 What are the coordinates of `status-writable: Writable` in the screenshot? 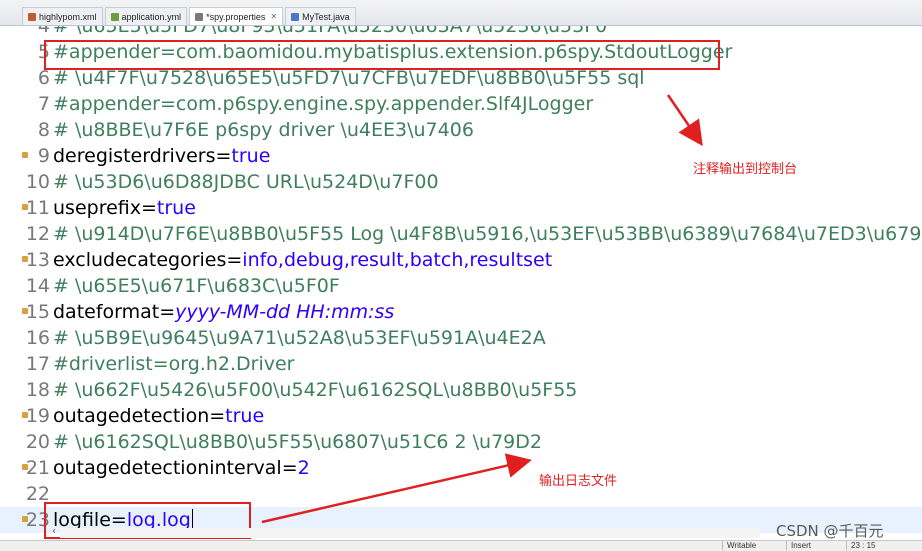 It's located at (754, 545).